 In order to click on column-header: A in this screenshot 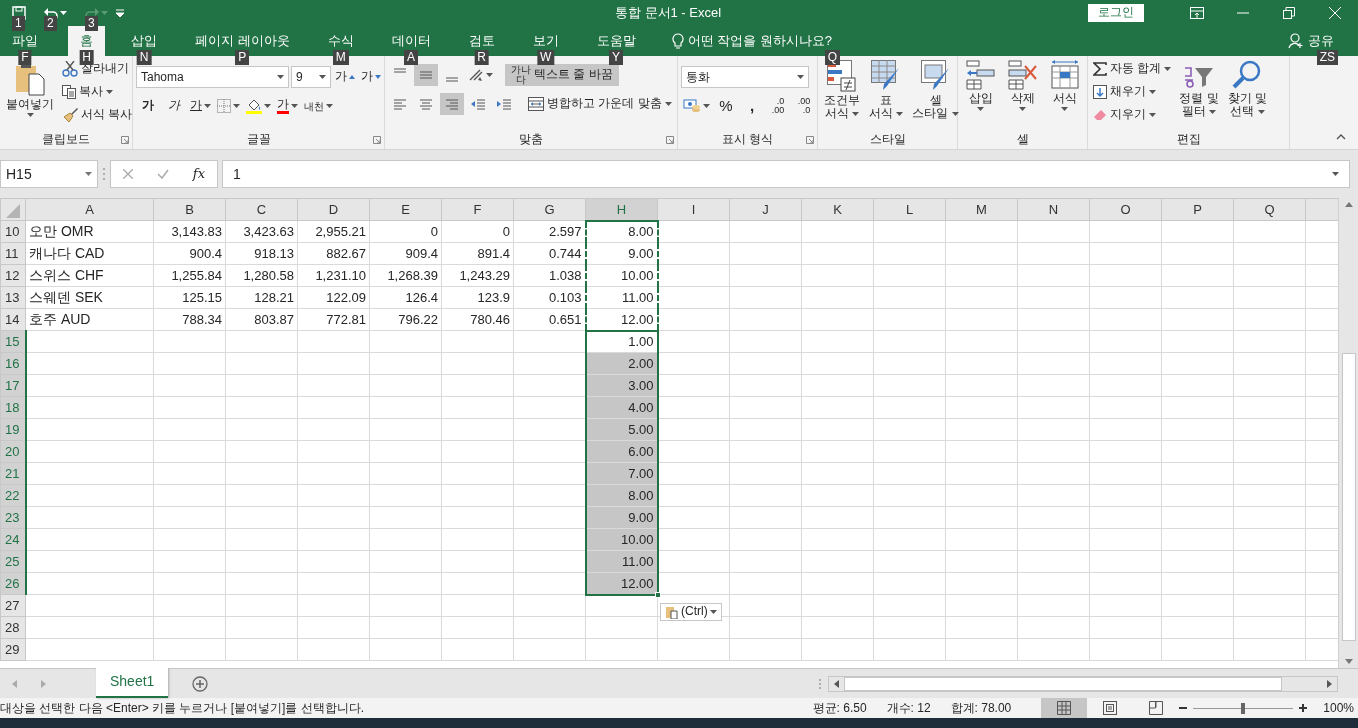, I will do `click(89, 209)`.